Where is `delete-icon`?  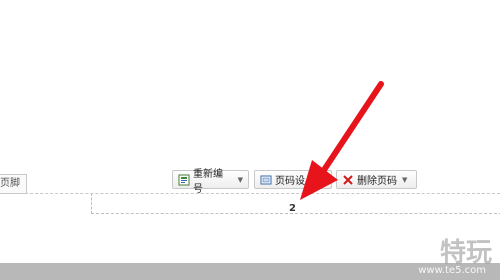 delete-icon is located at coordinates (348, 180).